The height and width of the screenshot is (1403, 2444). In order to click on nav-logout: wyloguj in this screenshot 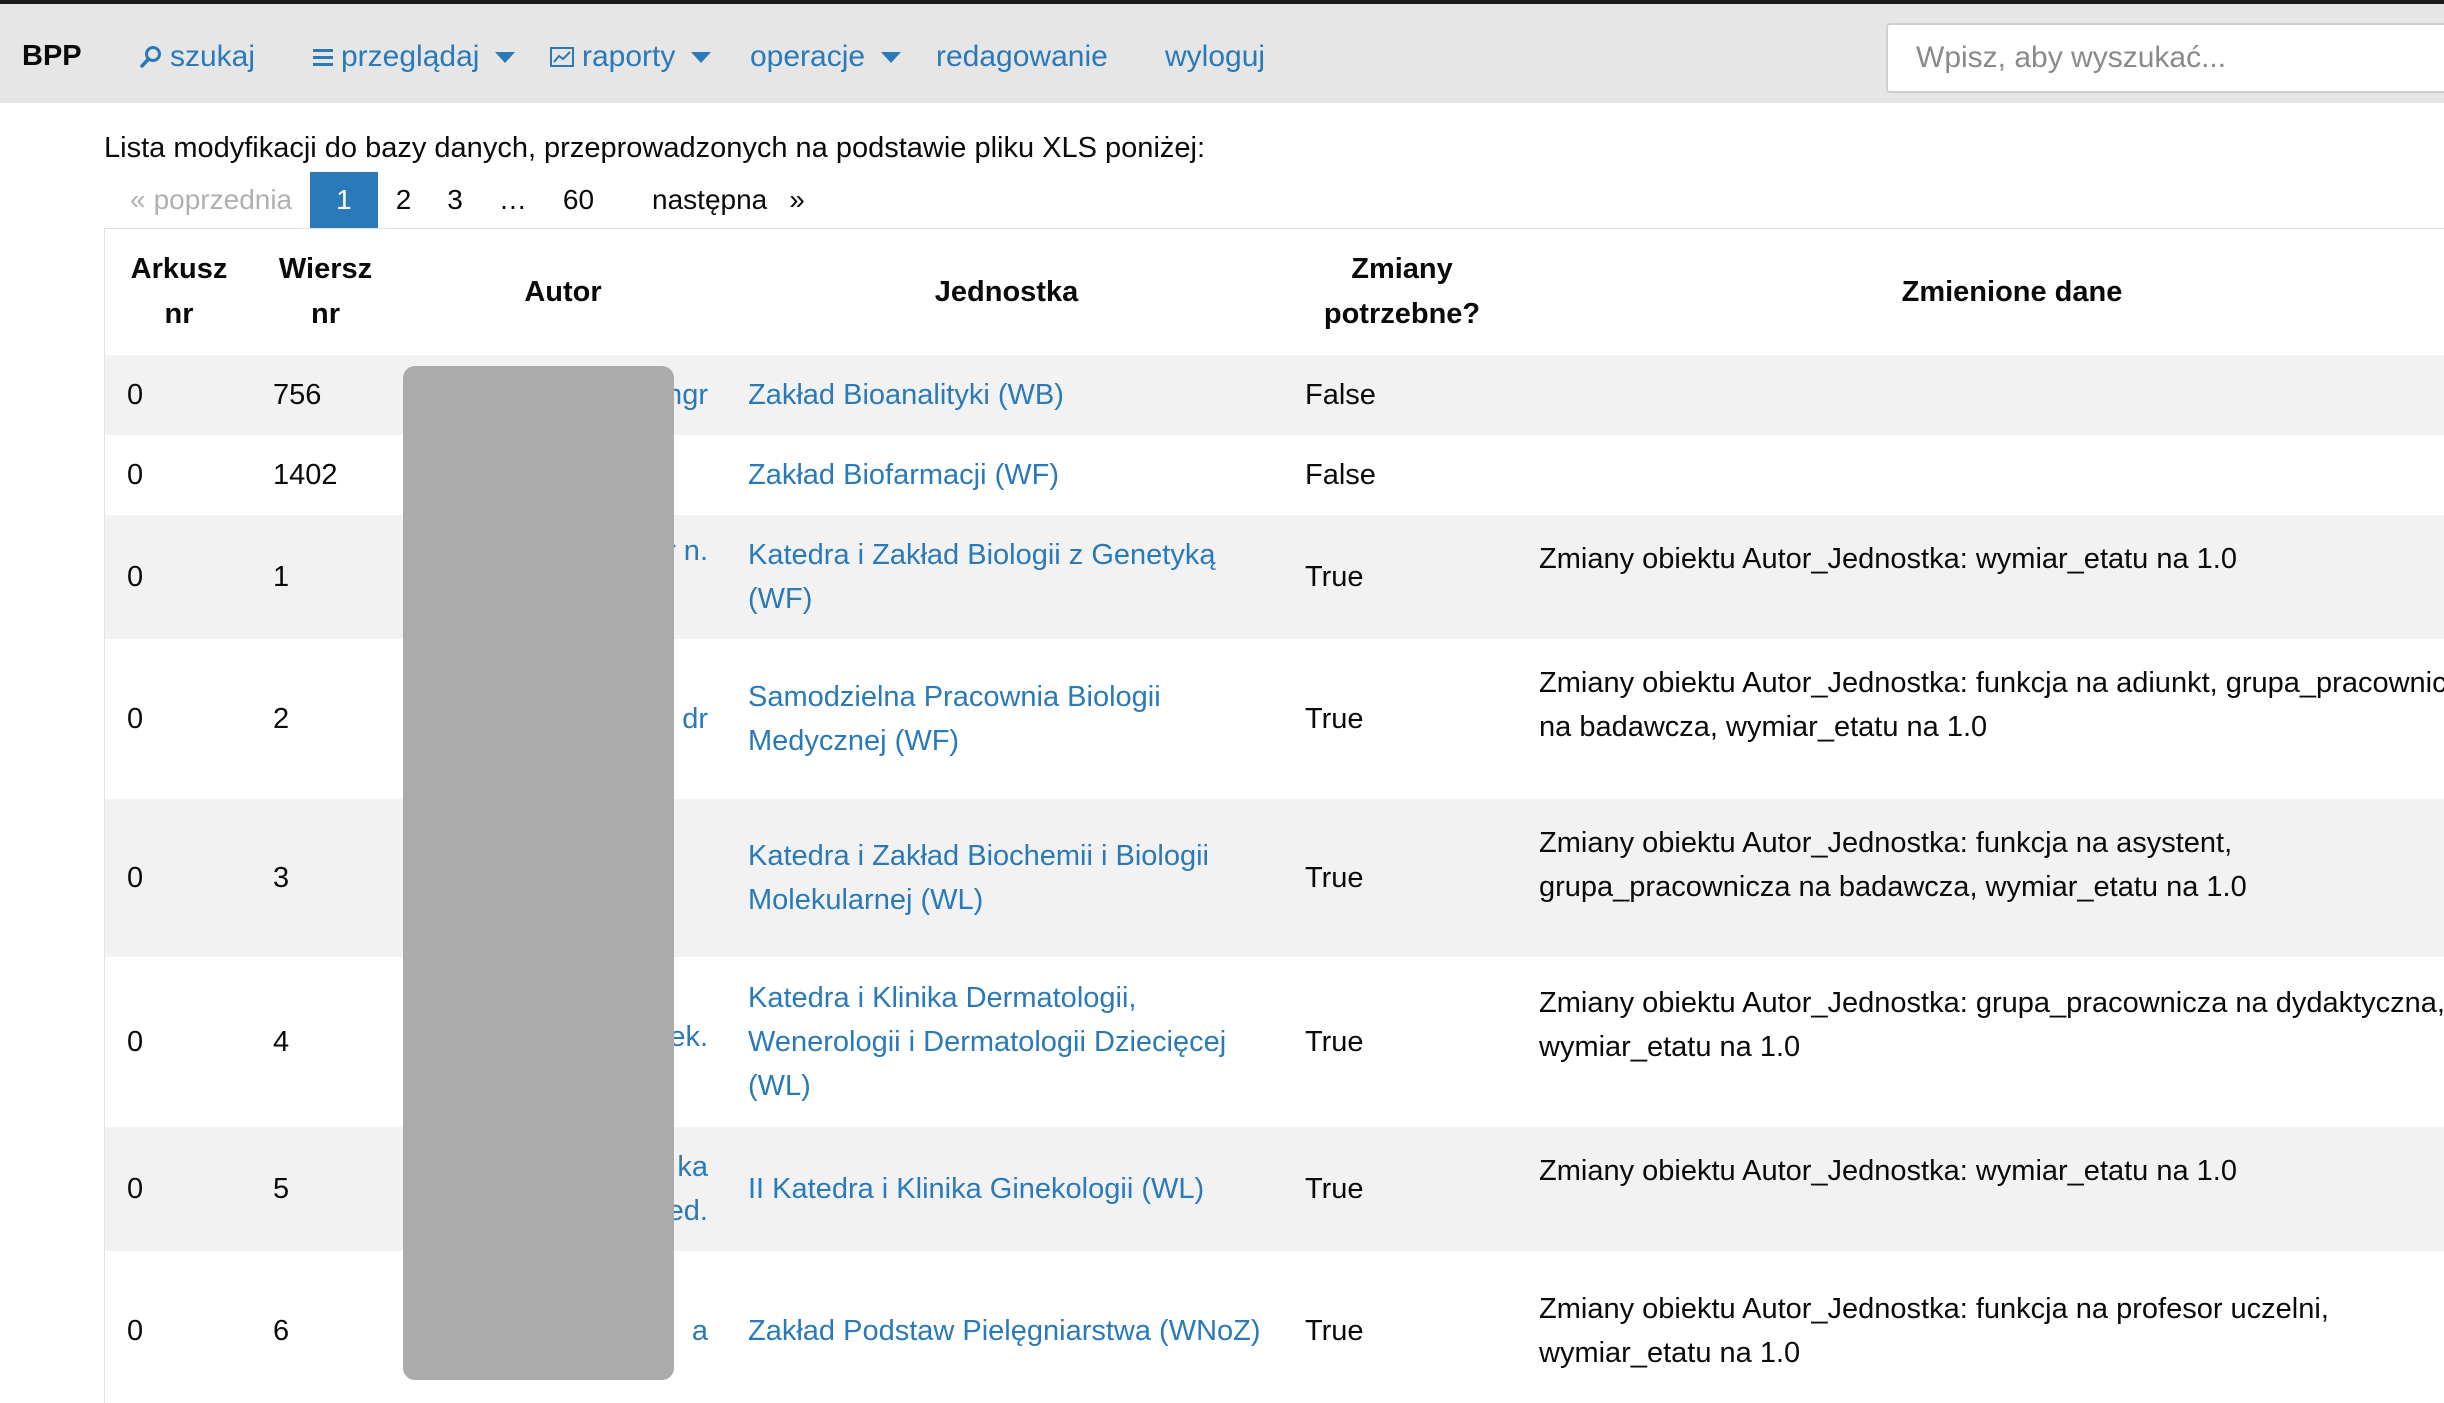, I will do `click(1215, 57)`.